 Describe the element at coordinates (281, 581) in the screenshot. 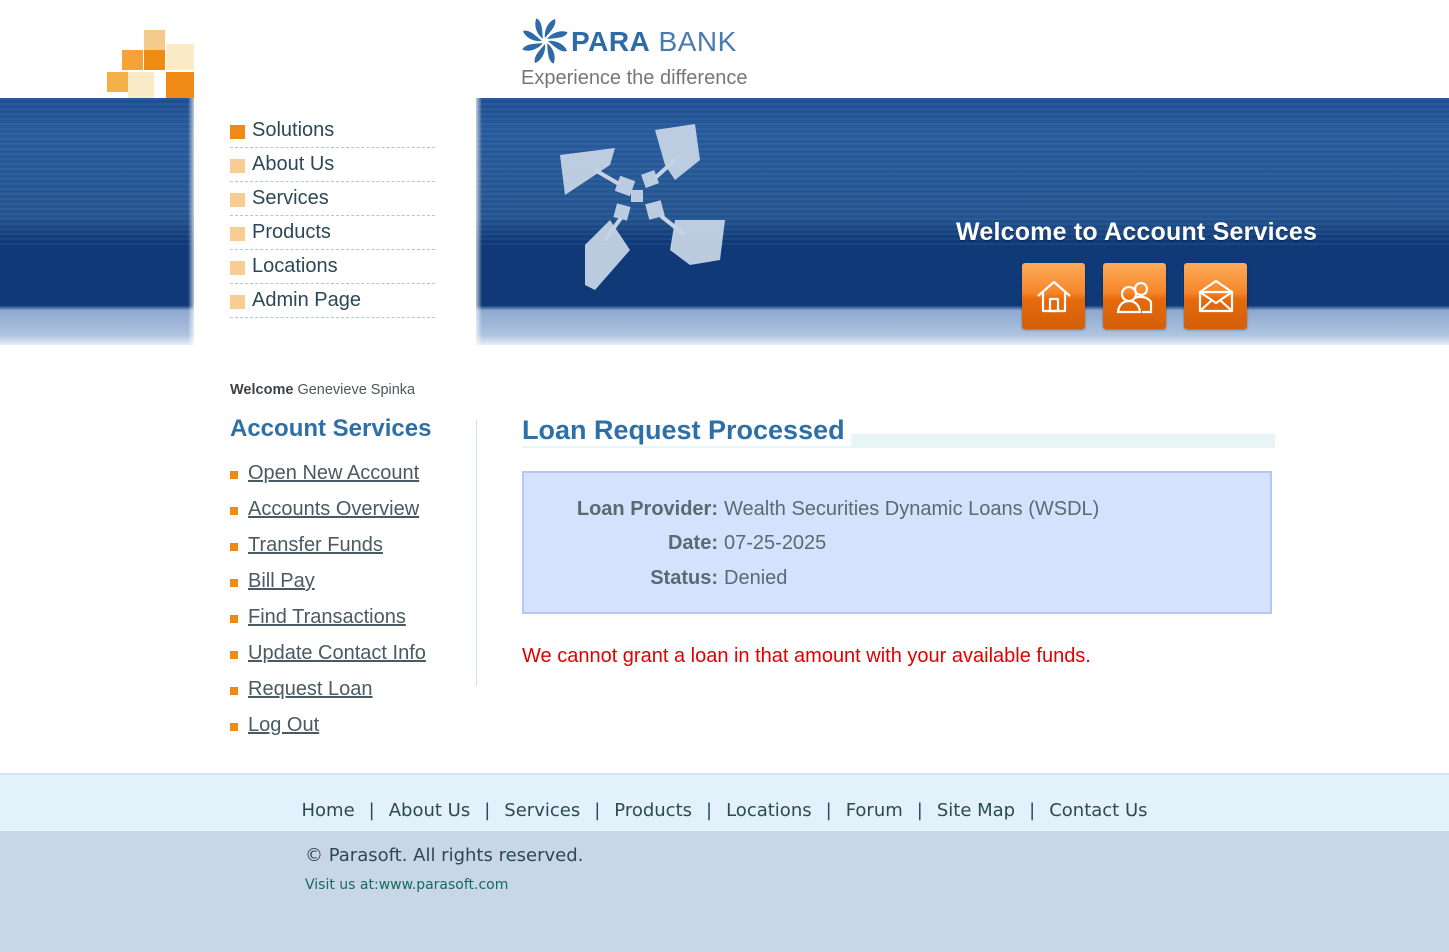

I see `bill-pay-link: Bill Pay` at that location.